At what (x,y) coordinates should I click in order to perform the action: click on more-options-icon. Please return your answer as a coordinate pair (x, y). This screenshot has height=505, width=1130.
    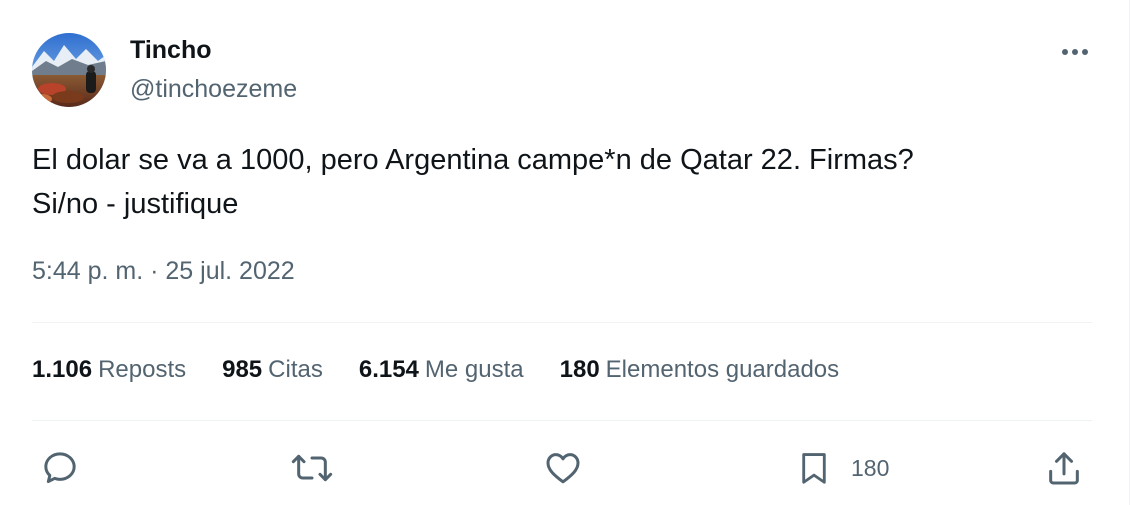
    Looking at the image, I should click on (1075, 52).